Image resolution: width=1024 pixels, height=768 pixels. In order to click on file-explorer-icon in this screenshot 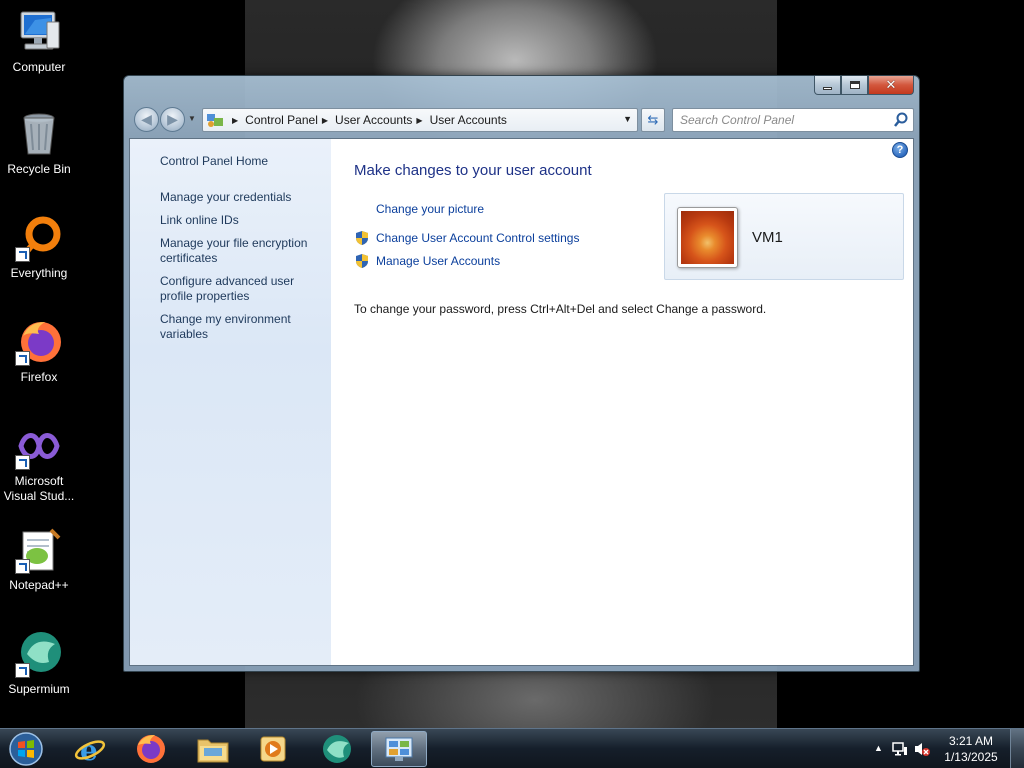, I will do `click(213, 751)`.